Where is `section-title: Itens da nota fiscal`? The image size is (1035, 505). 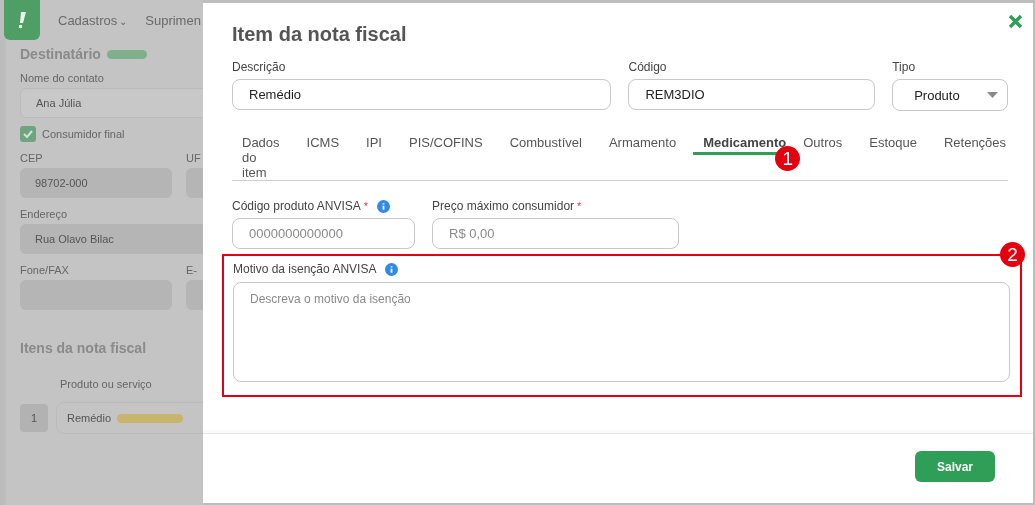 section-title: Itens da nota fiscal is located at coordinates (84, 348).